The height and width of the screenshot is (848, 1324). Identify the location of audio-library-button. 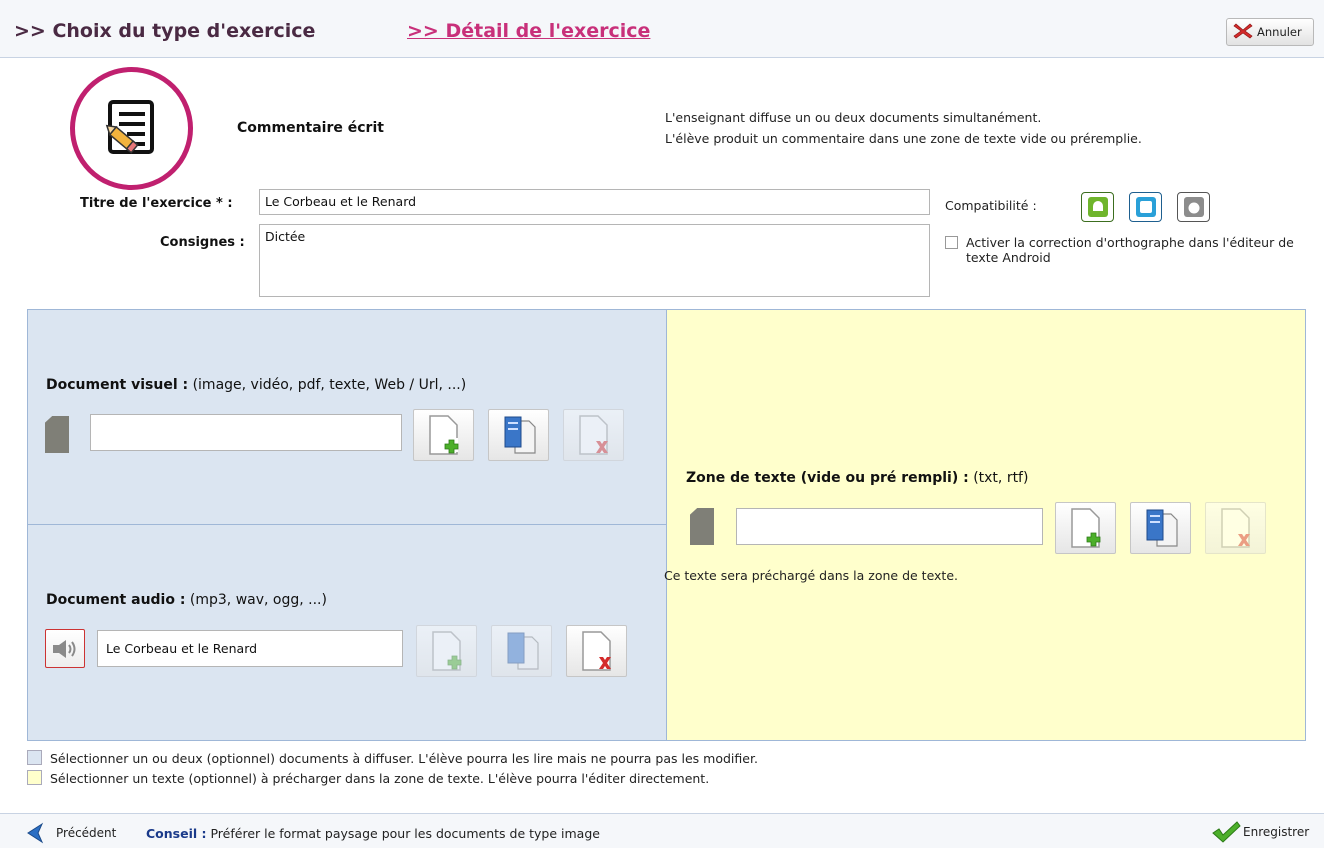
(521, 651).